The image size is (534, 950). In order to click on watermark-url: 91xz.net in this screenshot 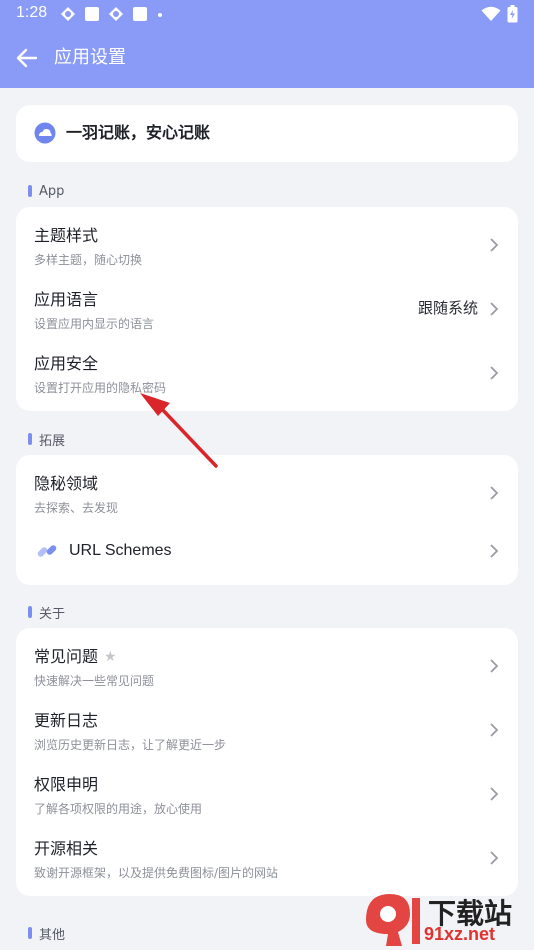, I will do `click(460, 934)`.